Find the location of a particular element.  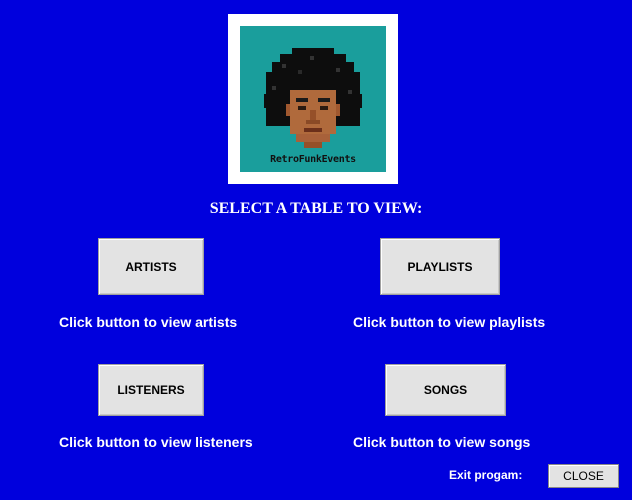

artists-hint: Click button to view artists is located at coordinates (148, 322).